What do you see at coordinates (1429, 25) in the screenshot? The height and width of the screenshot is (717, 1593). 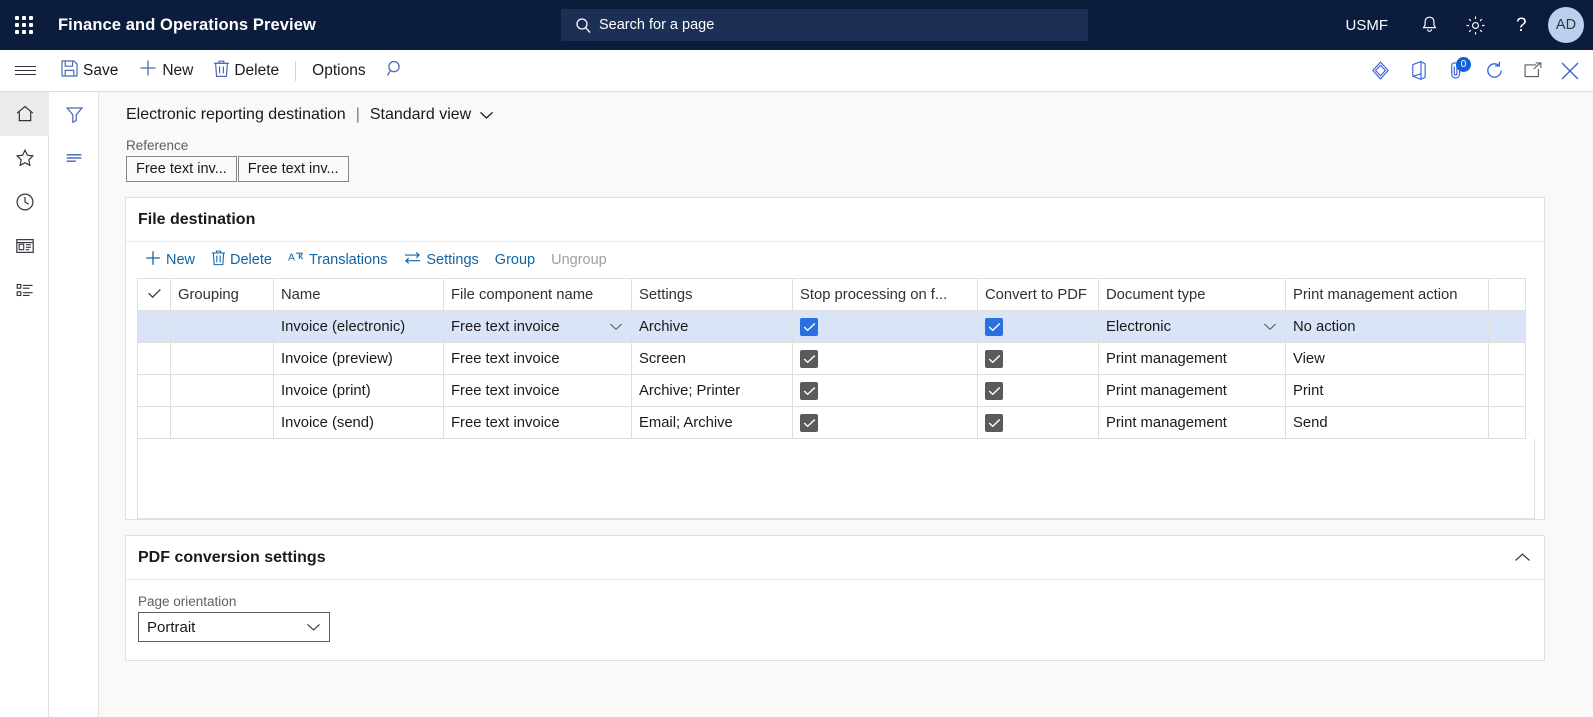 I see `notification-bell-icon` at bounding box center [1429, 25].